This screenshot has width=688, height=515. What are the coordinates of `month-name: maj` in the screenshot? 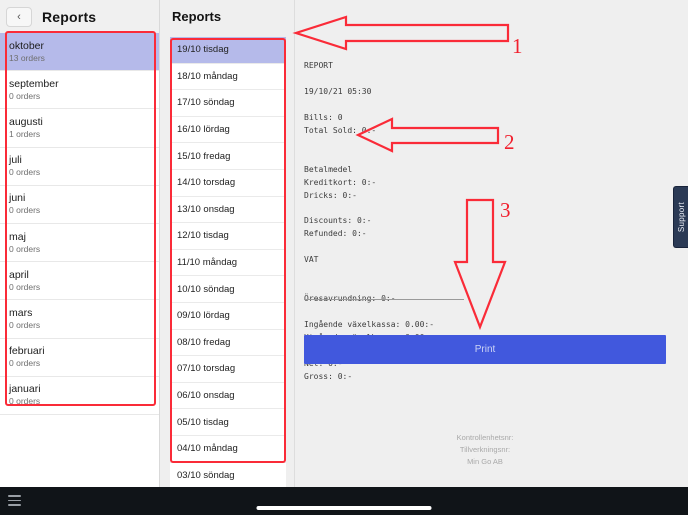 It's located at (17, 236).